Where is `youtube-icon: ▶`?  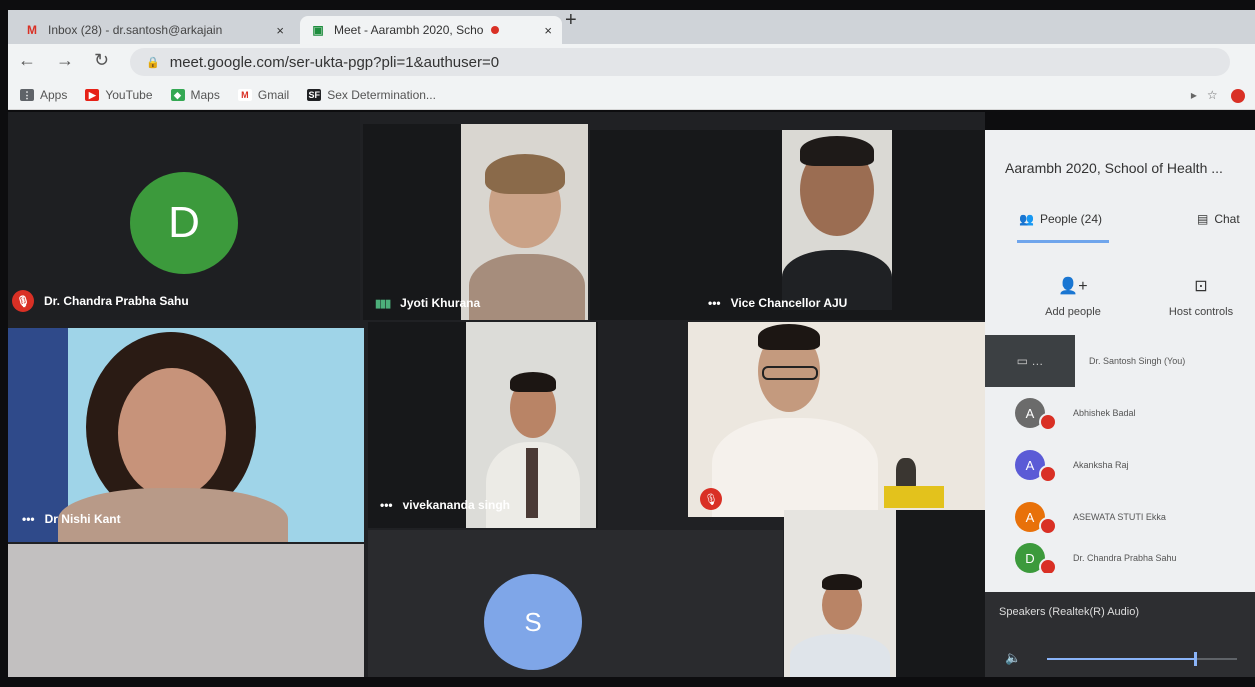 youtube-icon: ▶ is located at coordinates (92, 94).